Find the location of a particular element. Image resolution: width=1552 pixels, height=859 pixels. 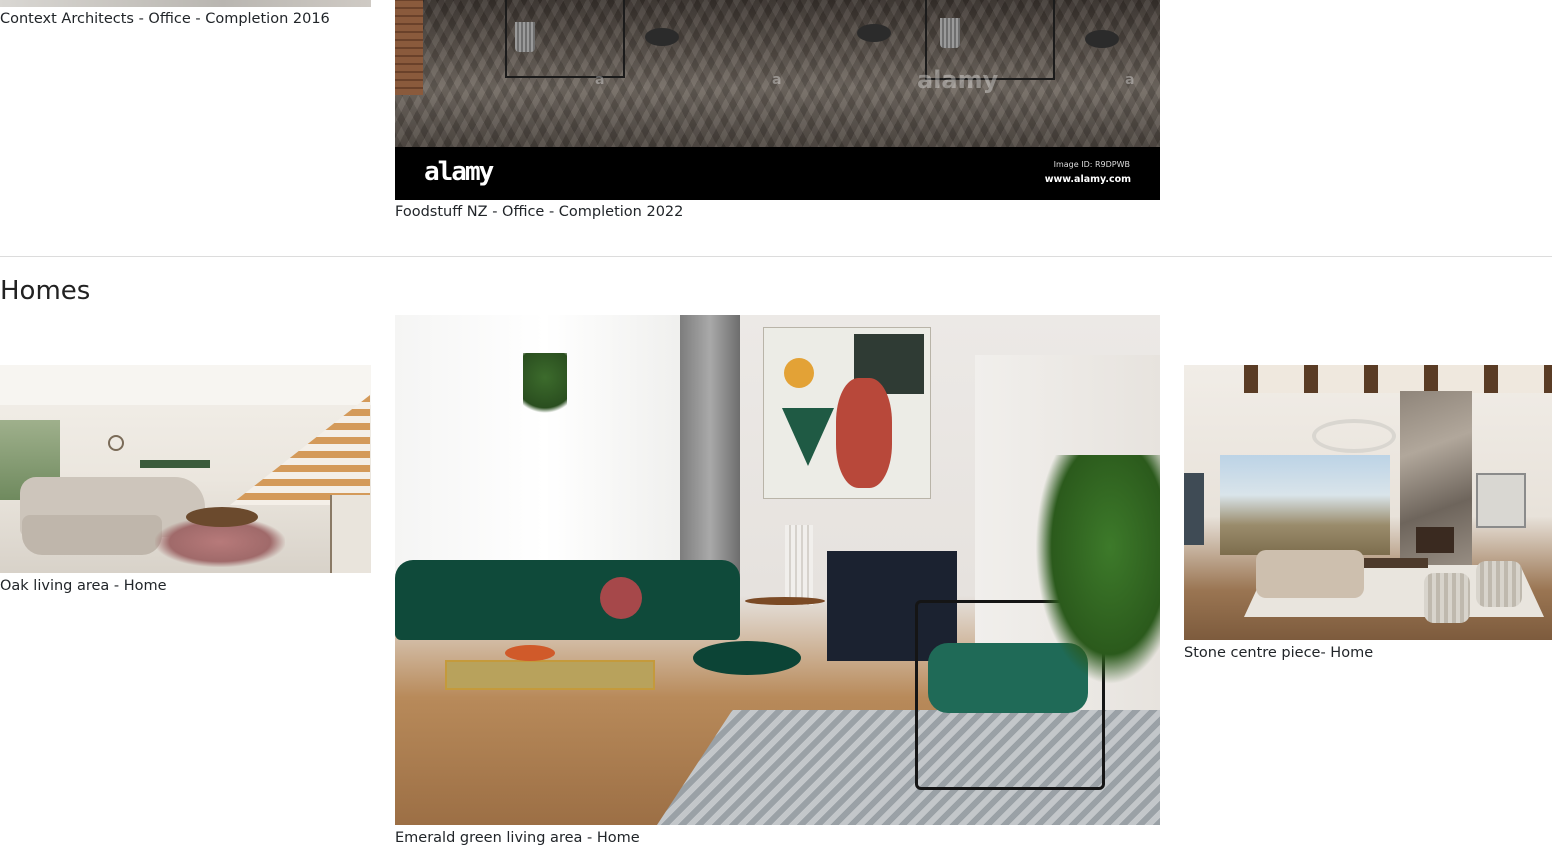

tv-screen is located at coordinates (175, 464).